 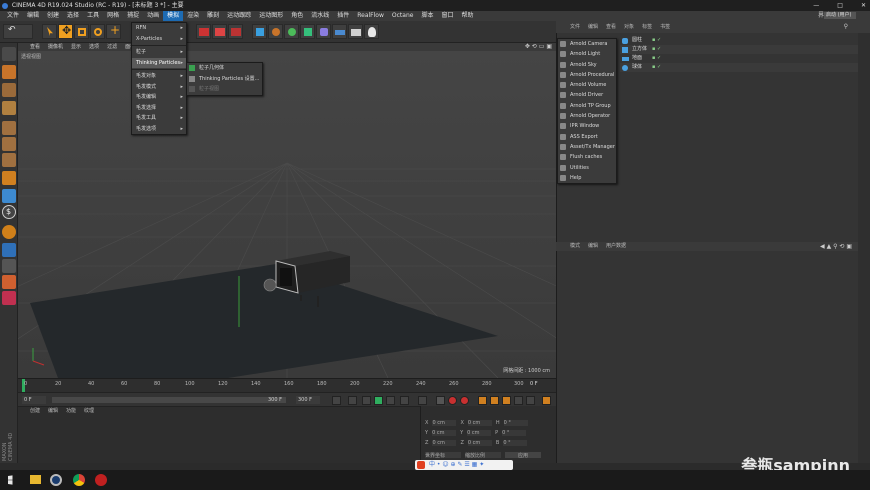 I want to click on deformer-button, so click(x=323, y=31).